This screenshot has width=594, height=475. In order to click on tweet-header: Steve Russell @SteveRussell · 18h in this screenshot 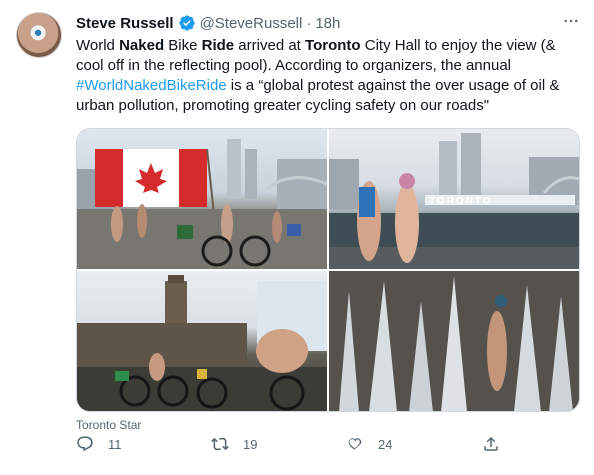, I will do `click(208, 23)`.